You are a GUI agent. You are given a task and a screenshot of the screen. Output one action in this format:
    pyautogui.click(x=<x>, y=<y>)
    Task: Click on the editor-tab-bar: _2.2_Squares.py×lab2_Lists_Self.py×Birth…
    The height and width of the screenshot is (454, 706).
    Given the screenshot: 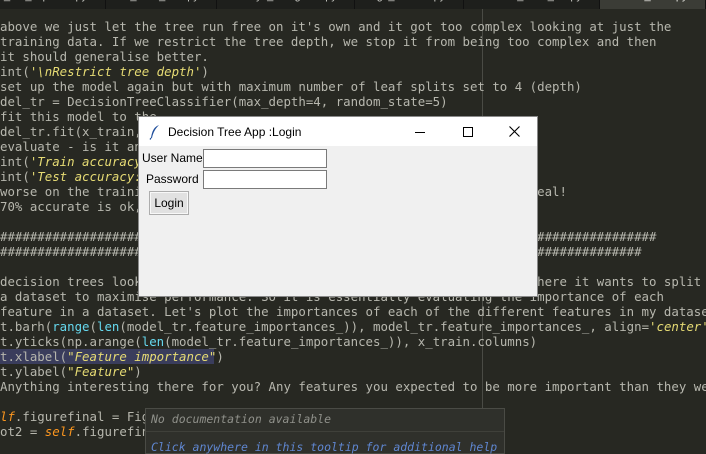 What is the action you would take?
    pyautogui.click(x=353, y=4)
    